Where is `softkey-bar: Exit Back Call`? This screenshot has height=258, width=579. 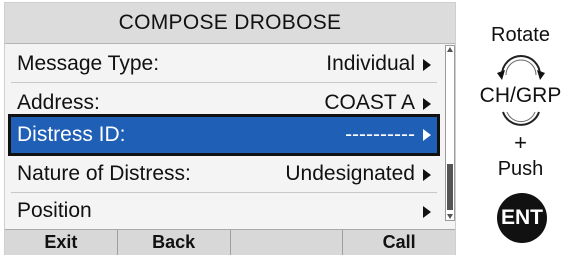
softkey-bar: Exit Back Call is located at coordinates (230, 242).